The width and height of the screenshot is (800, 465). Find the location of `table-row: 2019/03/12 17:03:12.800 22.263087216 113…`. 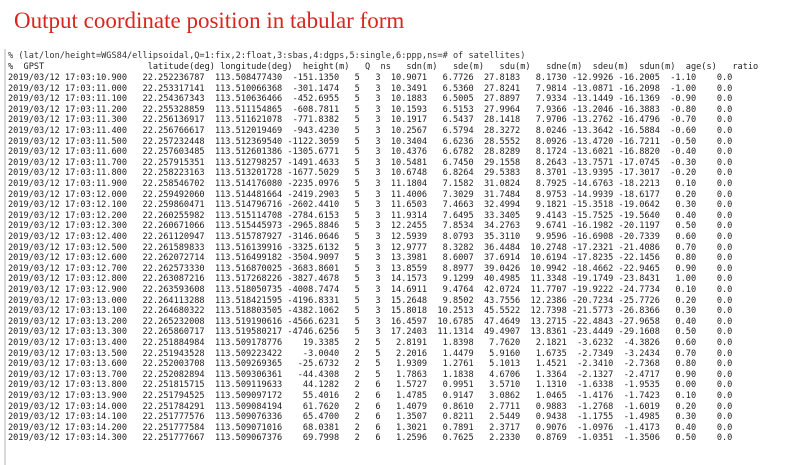

table-row: 2019/03/12 17:03:12.800 22.263087216 113… is located at coordinates (370, 279).